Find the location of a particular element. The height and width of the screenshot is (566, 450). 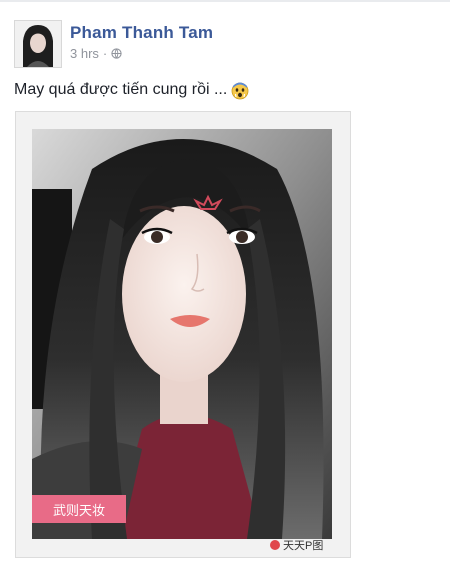

post-meta: 3 hrs · is located at coordinates (96, 53).